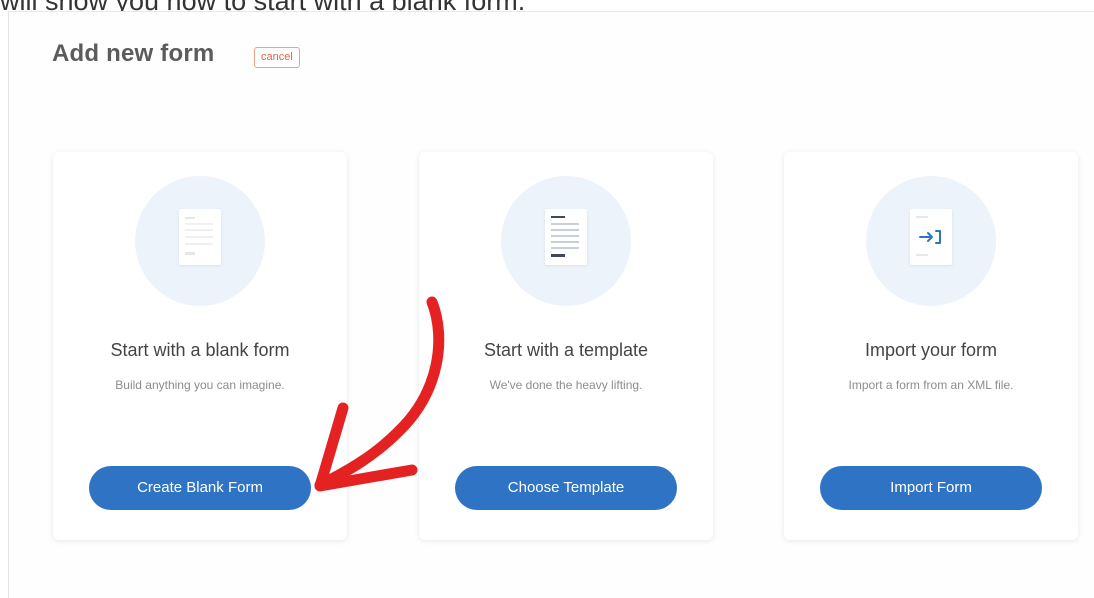 The image size is (1094, 598). What do you see at coordinates (931, 241) in the screenshot?
I see `import-document-icon` at bounding box center [931, 241].